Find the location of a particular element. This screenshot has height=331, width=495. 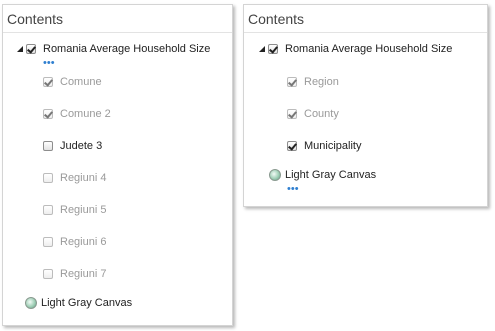

sublayer-label: Judete 3 is located at coordinates (81, 146).